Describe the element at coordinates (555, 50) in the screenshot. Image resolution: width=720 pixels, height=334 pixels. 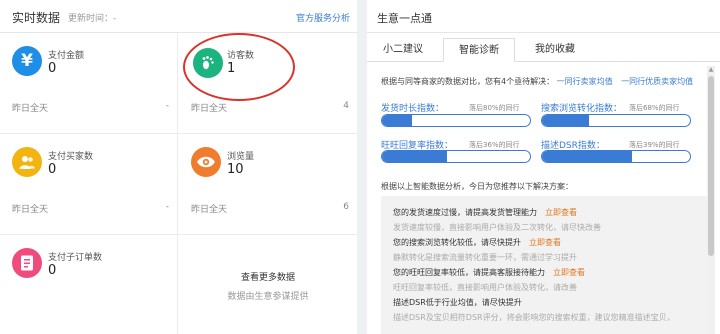
I see `tab-my-favorites: 我的收藏` at that location.